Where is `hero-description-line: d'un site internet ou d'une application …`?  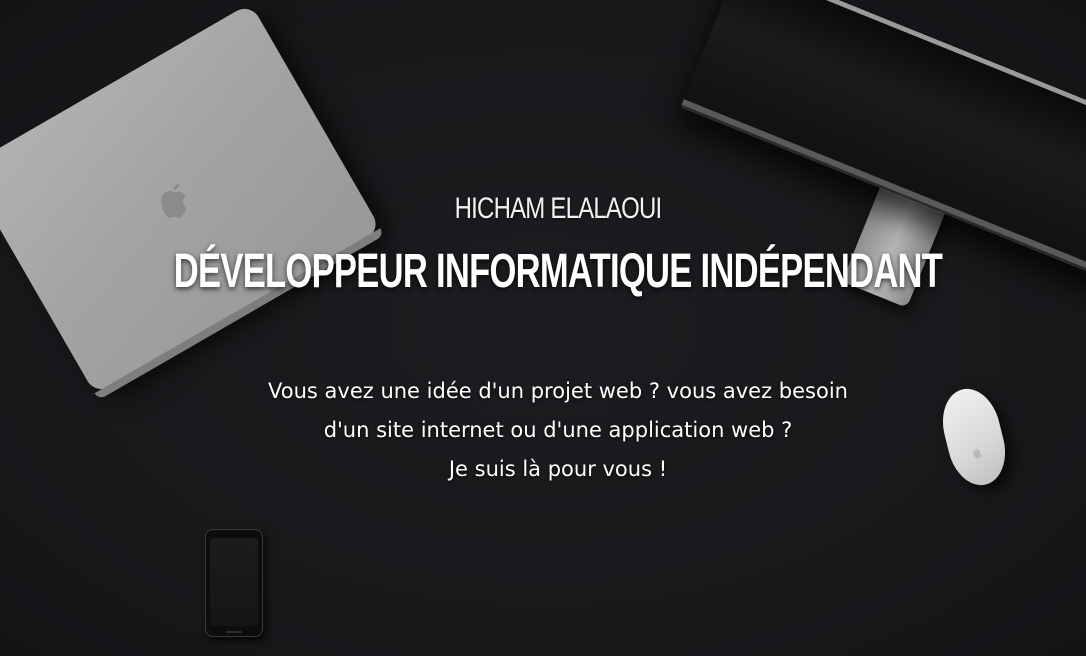 hero-description-line: d'un site internet ou d'une application … is located at coordinates (558, 430).